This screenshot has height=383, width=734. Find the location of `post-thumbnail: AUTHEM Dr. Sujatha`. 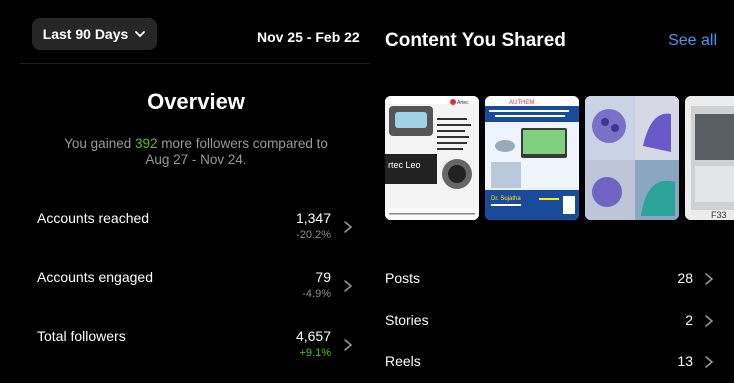

post-thumbnail: AUTHEM Dr. Sujatha is located at coordinates (532, 158).